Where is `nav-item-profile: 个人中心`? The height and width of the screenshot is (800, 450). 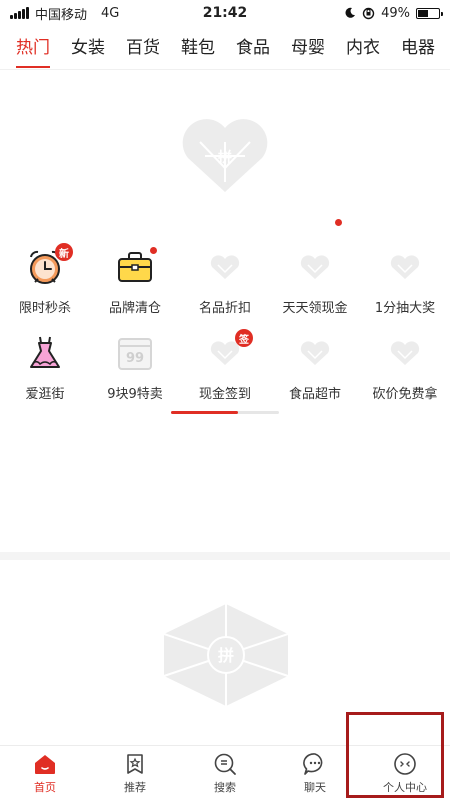 nav-item-profile: 个人中心 is located at coordinates (405, 773).